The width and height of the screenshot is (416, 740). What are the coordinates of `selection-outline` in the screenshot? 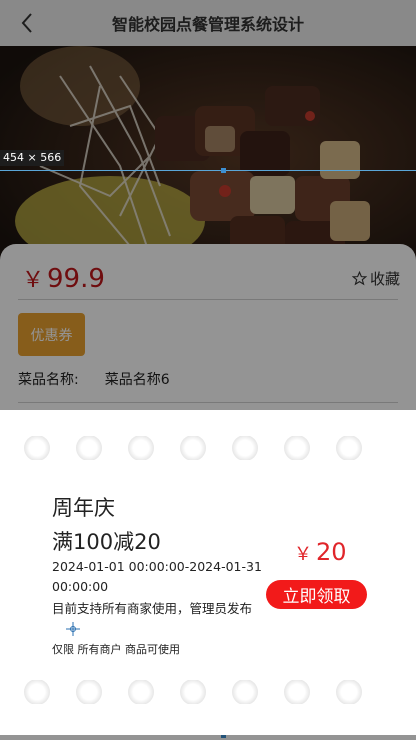 It's located at (208, 170).